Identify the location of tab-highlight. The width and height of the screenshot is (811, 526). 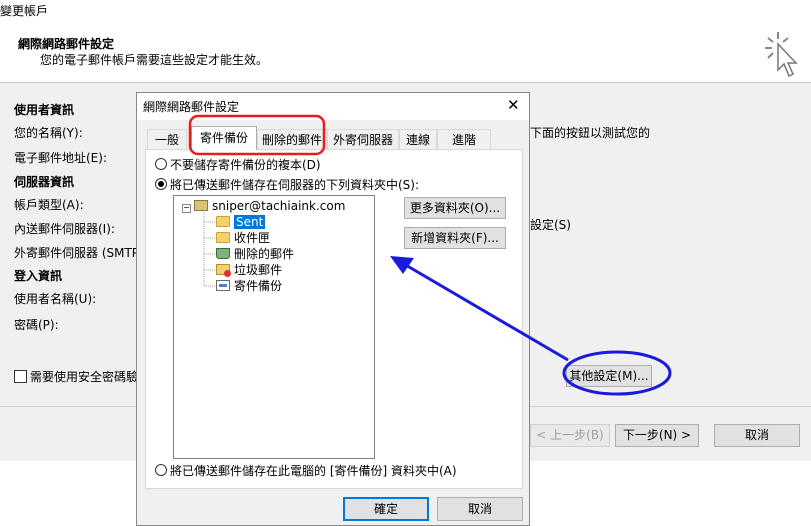
(257, 135).